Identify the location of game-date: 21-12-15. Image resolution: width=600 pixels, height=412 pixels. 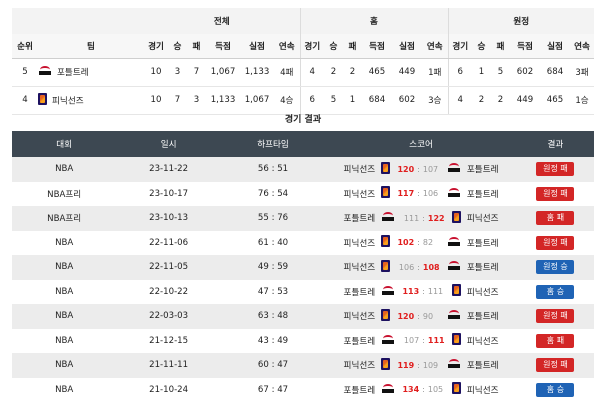
(168, 340).